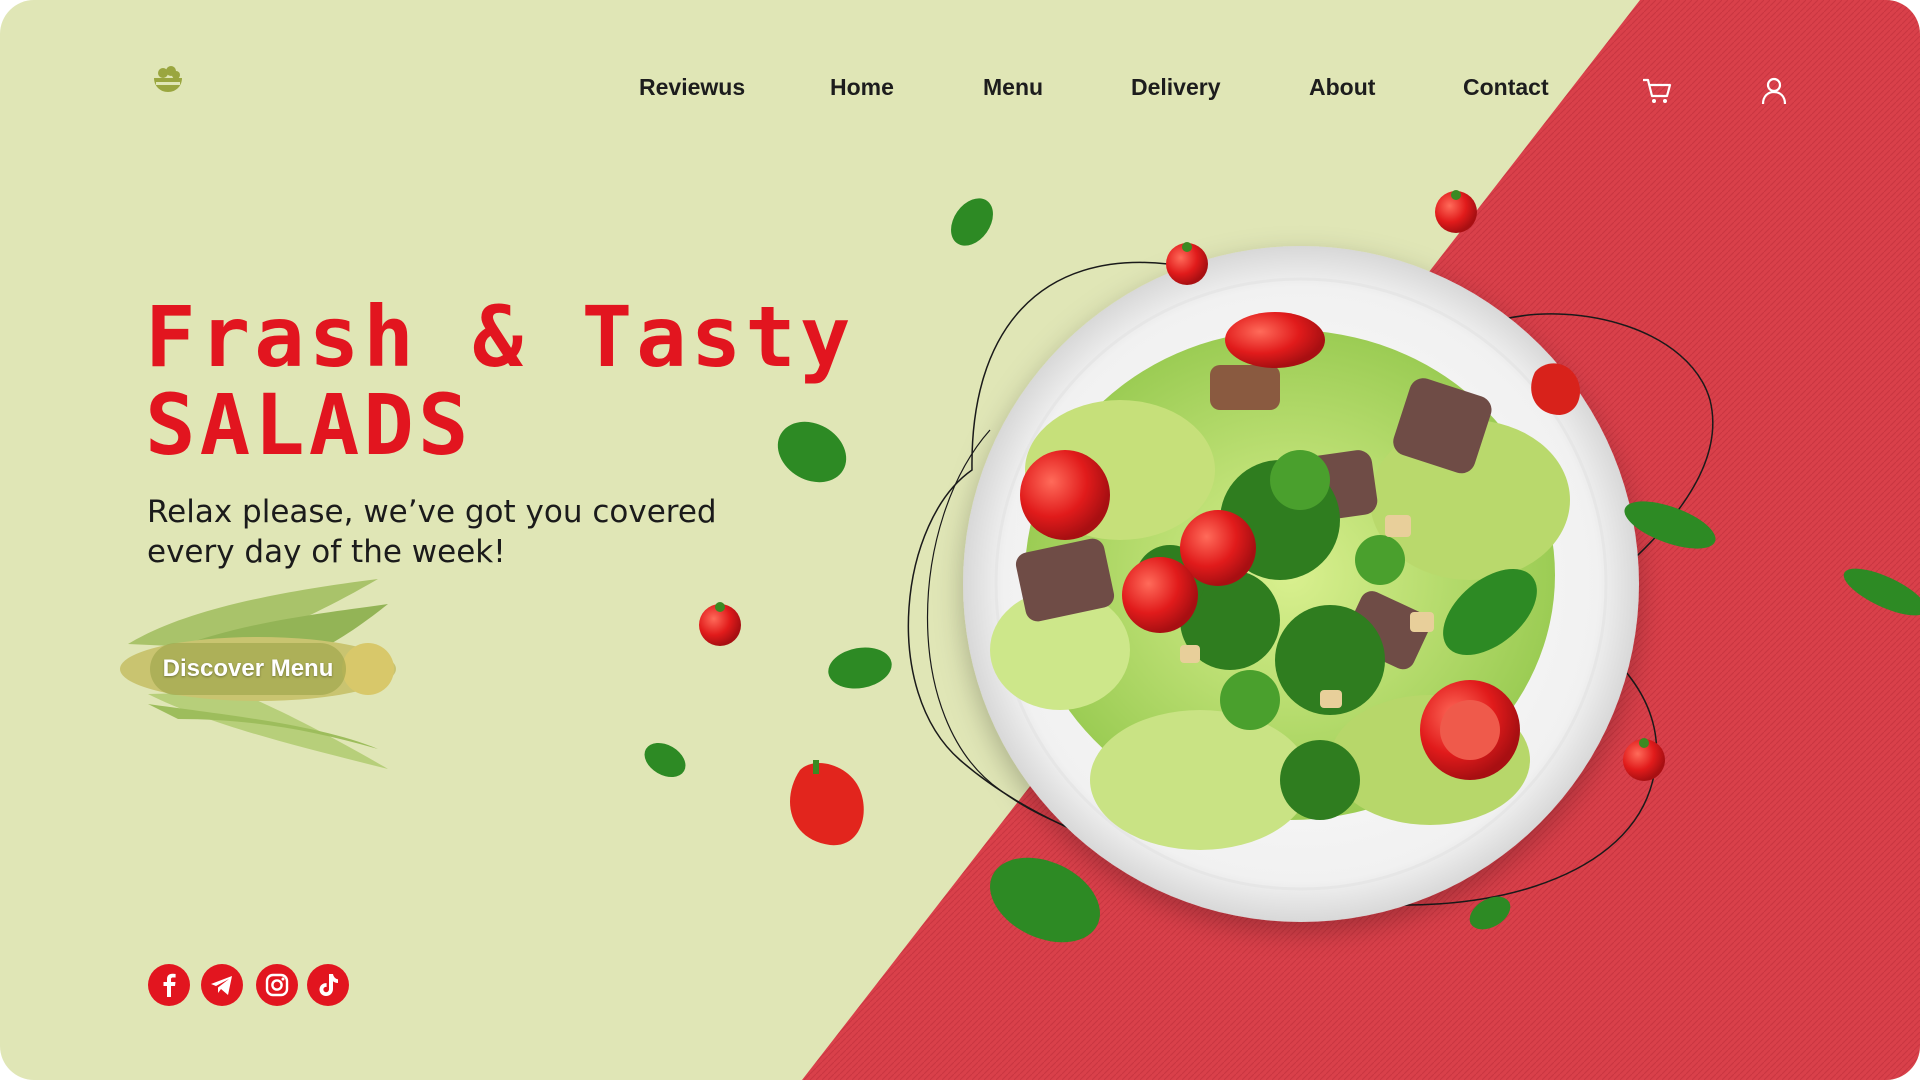  Describe the element at coordinates (1013, 87) in the screenshot. I see `nav-item-menu: Menu` at that location.